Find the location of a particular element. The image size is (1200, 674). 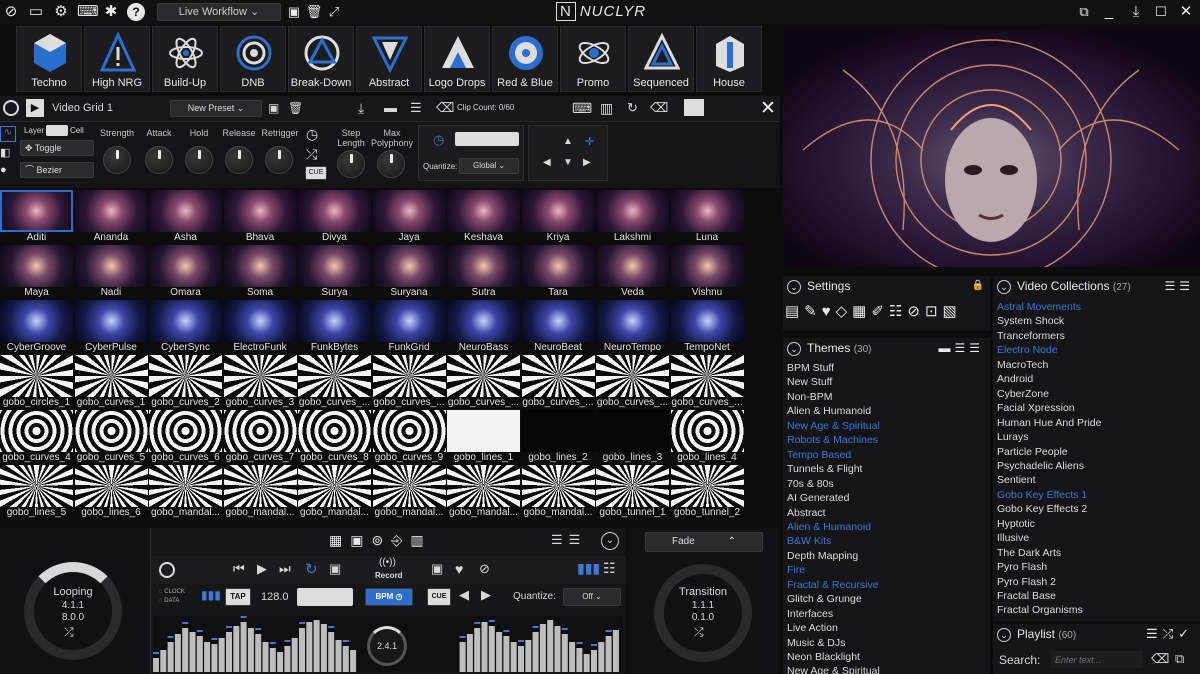

snapshot-icon: ▣ is located at coordinates (335, 569).